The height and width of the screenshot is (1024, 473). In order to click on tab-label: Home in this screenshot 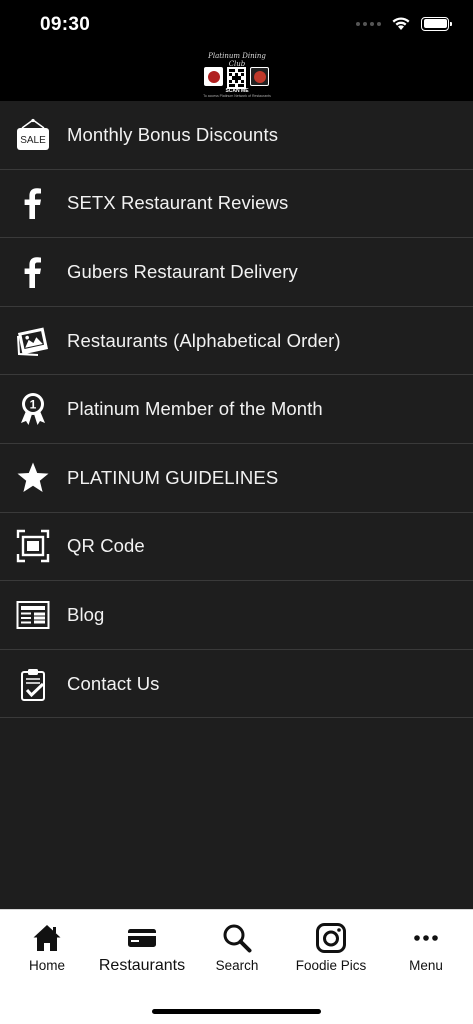, I will do `click(46, 965)`.